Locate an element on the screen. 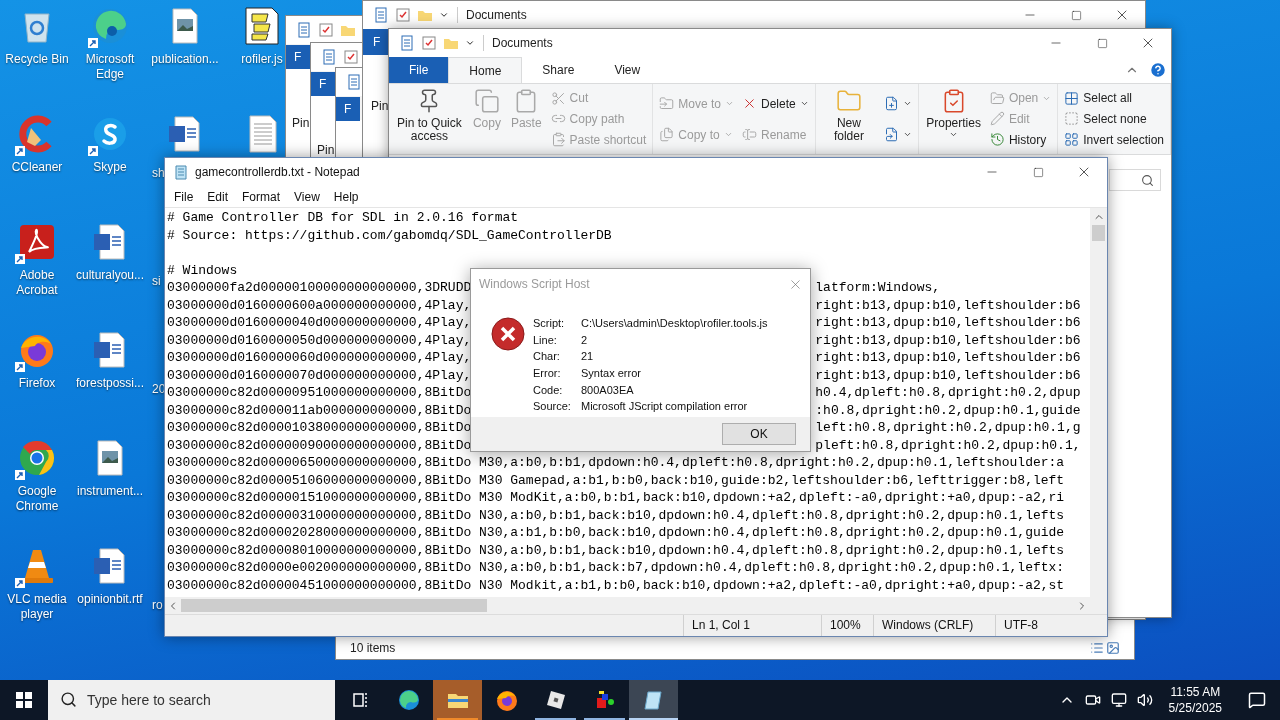  folder-open-icon is located at coordinates (997, 98).